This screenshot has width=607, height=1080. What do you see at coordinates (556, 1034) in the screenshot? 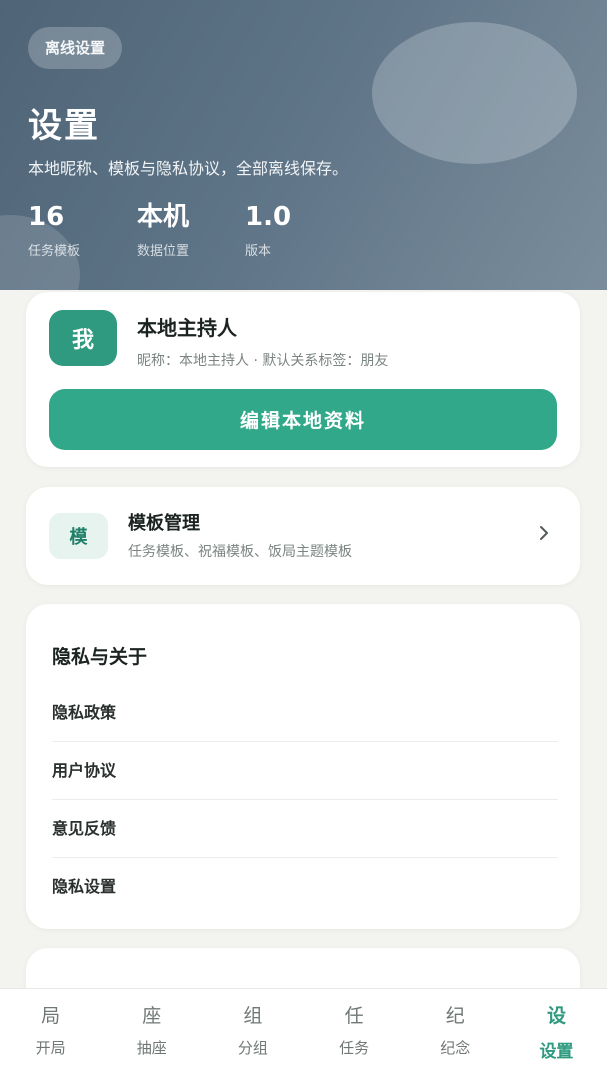
I see `tab-settings: 设 设置` at bounding box center [556, 1034].